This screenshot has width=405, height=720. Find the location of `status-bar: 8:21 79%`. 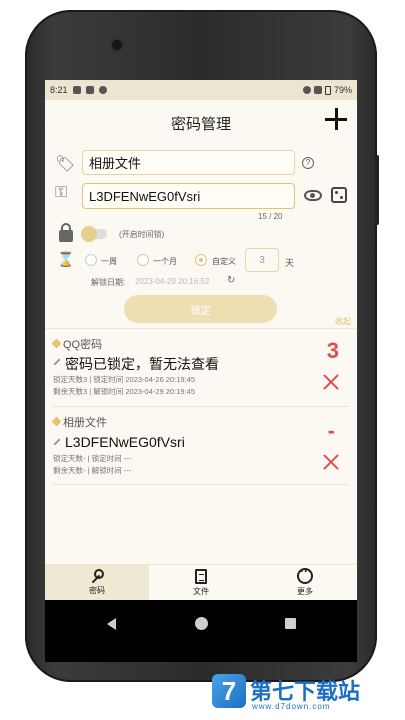

status-bar: 8:21 79% is located at coordinates (201, 90).